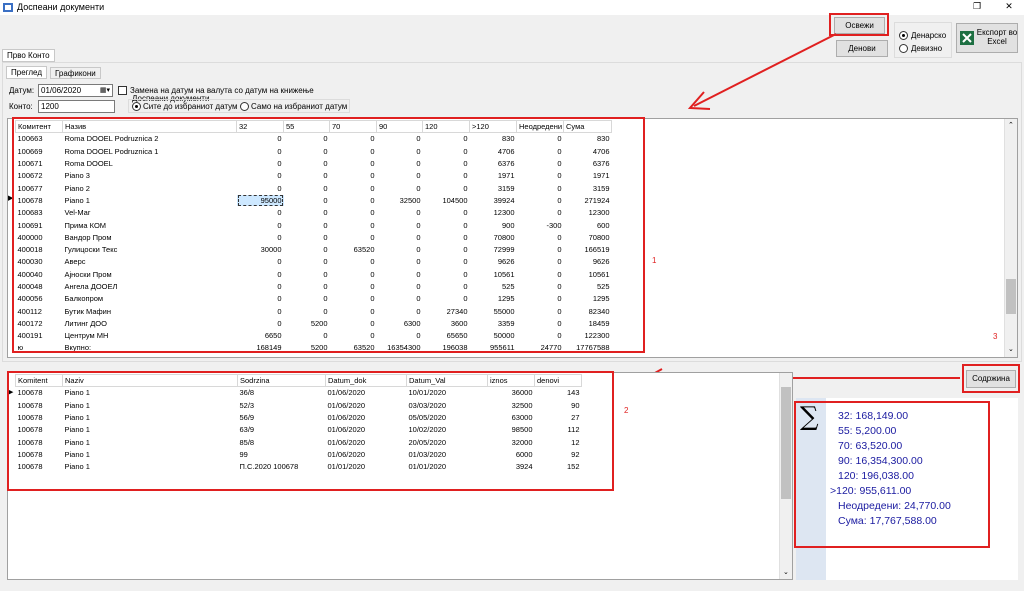 The width and height of the screenshot is (1024, 591). What do you see at coordinates (1011, 125) in the screenshot?
I see `scroll-up-icon: ⌃` at bounding box center [1011, 125].